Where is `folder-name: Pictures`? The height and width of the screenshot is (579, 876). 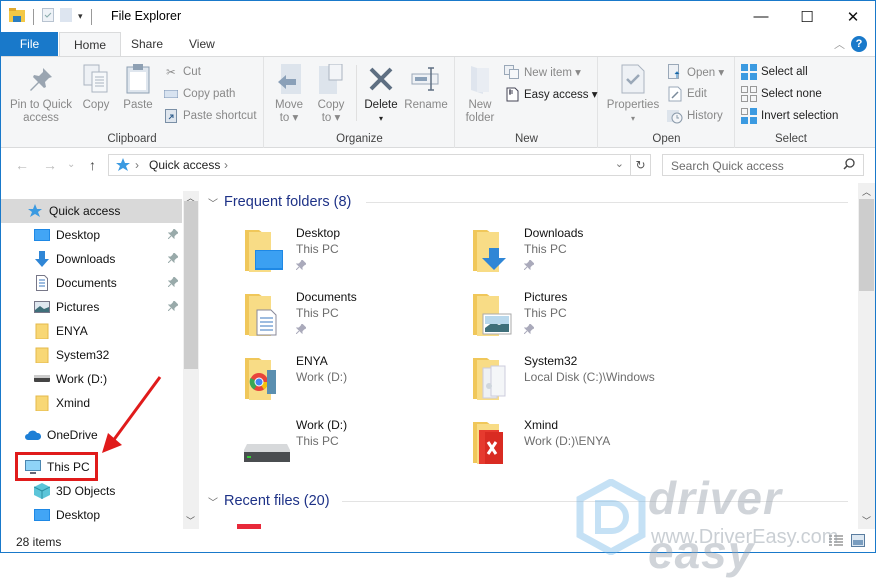
folder-name: Pictures is located at coordinates (546, 297).